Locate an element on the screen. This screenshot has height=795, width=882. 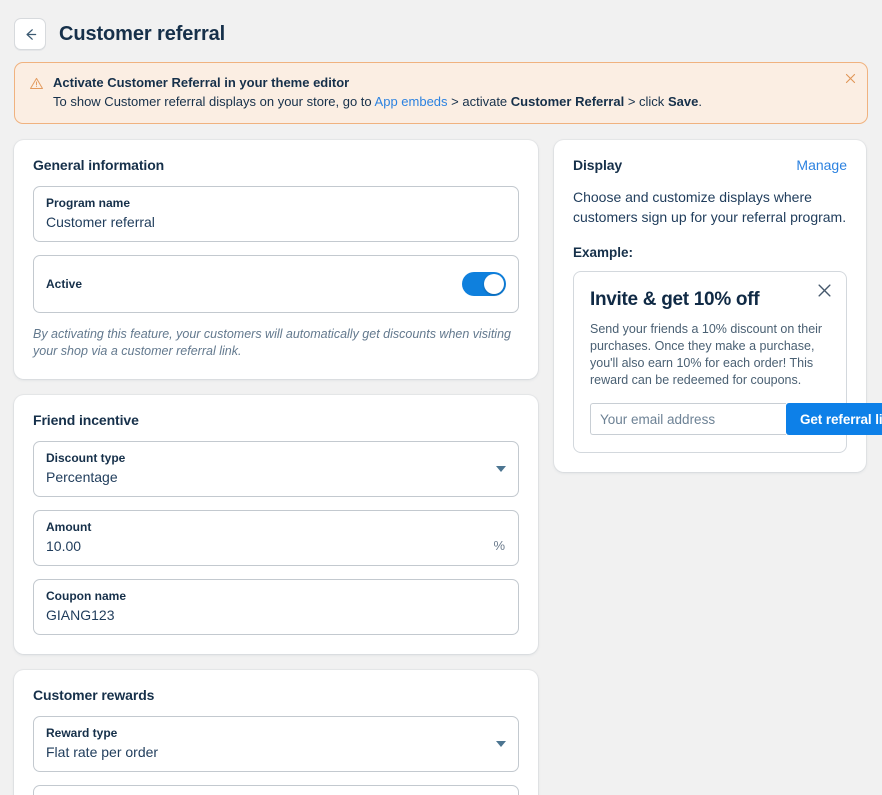
back-button is located at coordinates (30, 34).